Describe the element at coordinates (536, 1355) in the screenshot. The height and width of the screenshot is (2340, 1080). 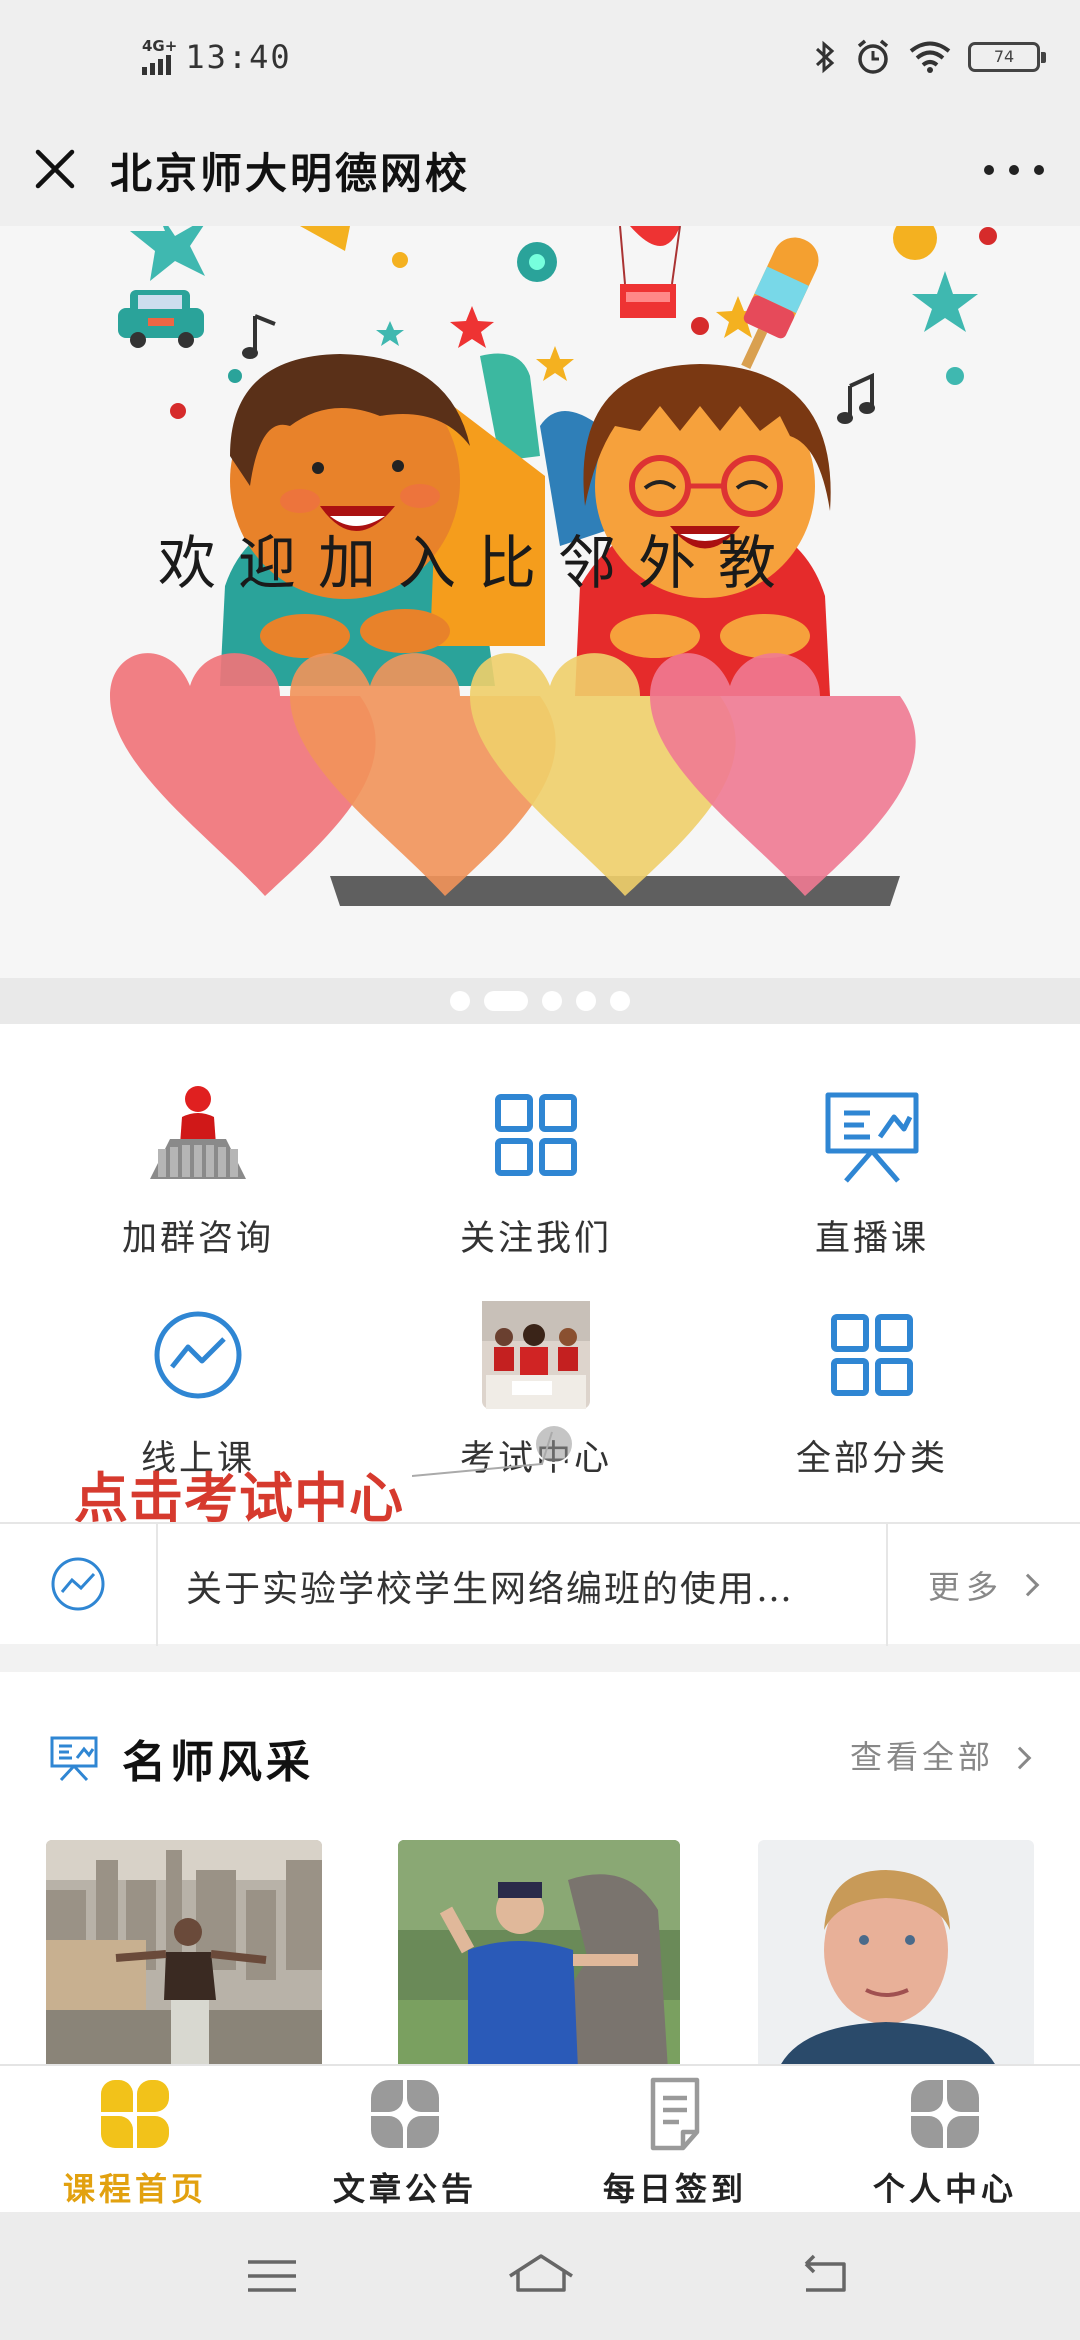
I see `exam-photo-icon` at that location.